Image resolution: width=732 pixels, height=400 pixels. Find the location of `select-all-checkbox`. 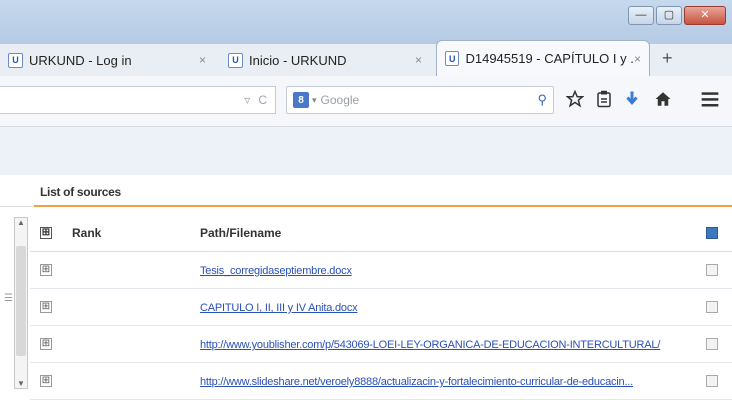

select-all-checkbox is located at coordinates (712, 233).